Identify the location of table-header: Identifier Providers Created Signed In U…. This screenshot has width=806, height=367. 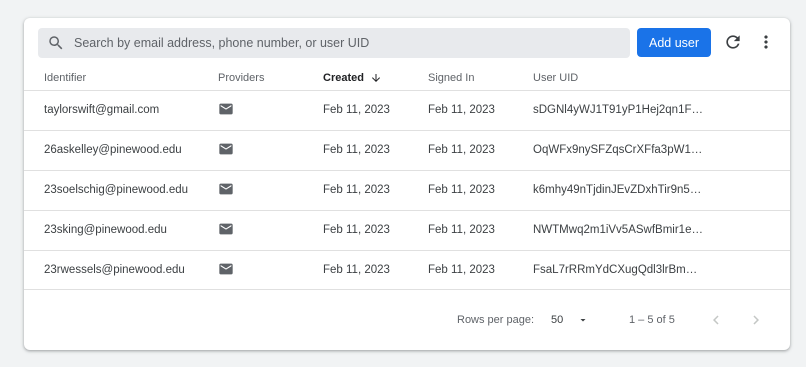
(407, 78).